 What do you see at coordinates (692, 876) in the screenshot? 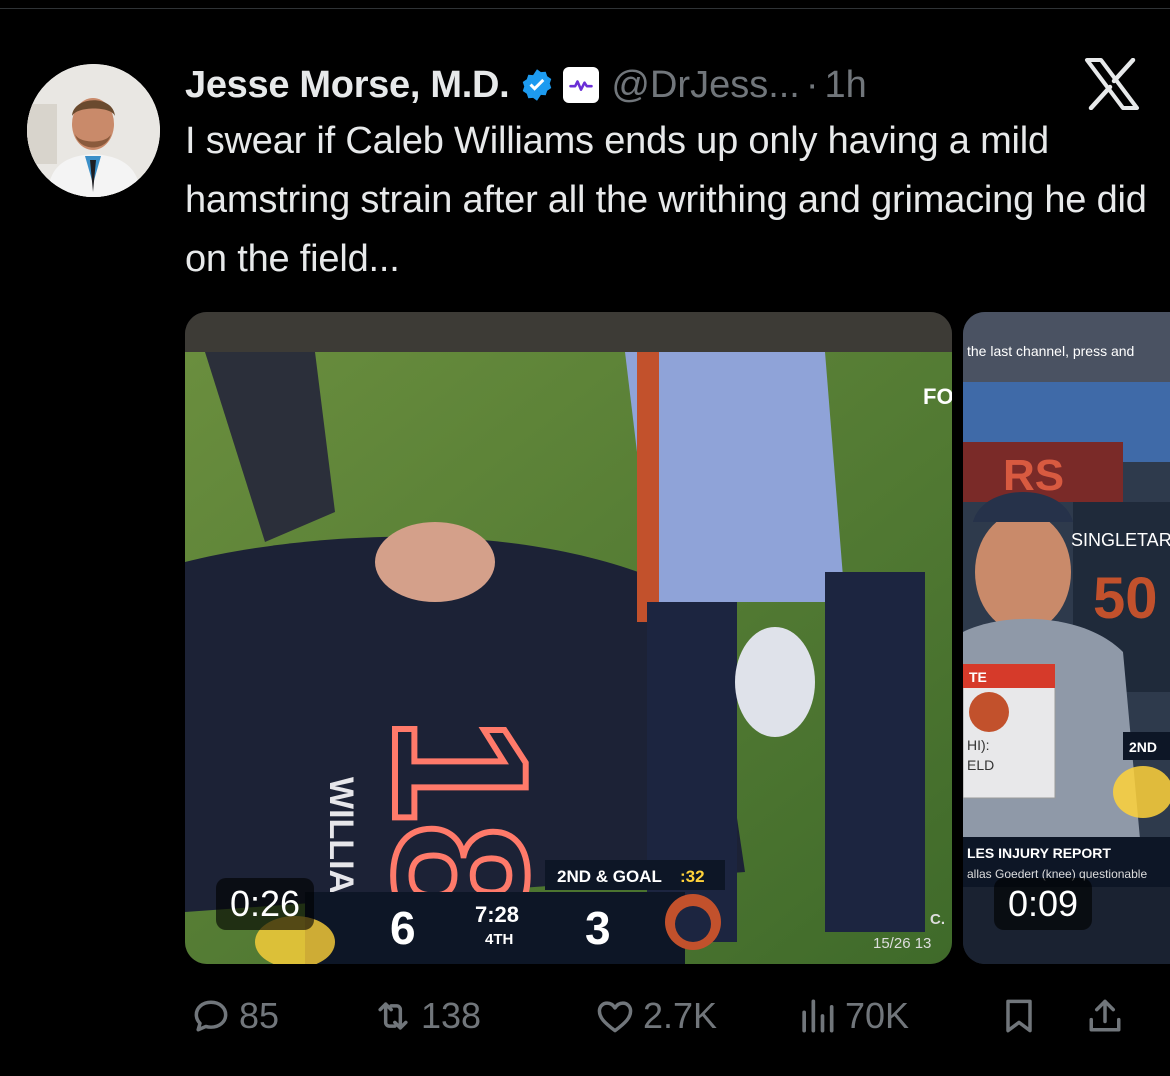
I see `play-clock: :32` at bounding box center [692, 876].